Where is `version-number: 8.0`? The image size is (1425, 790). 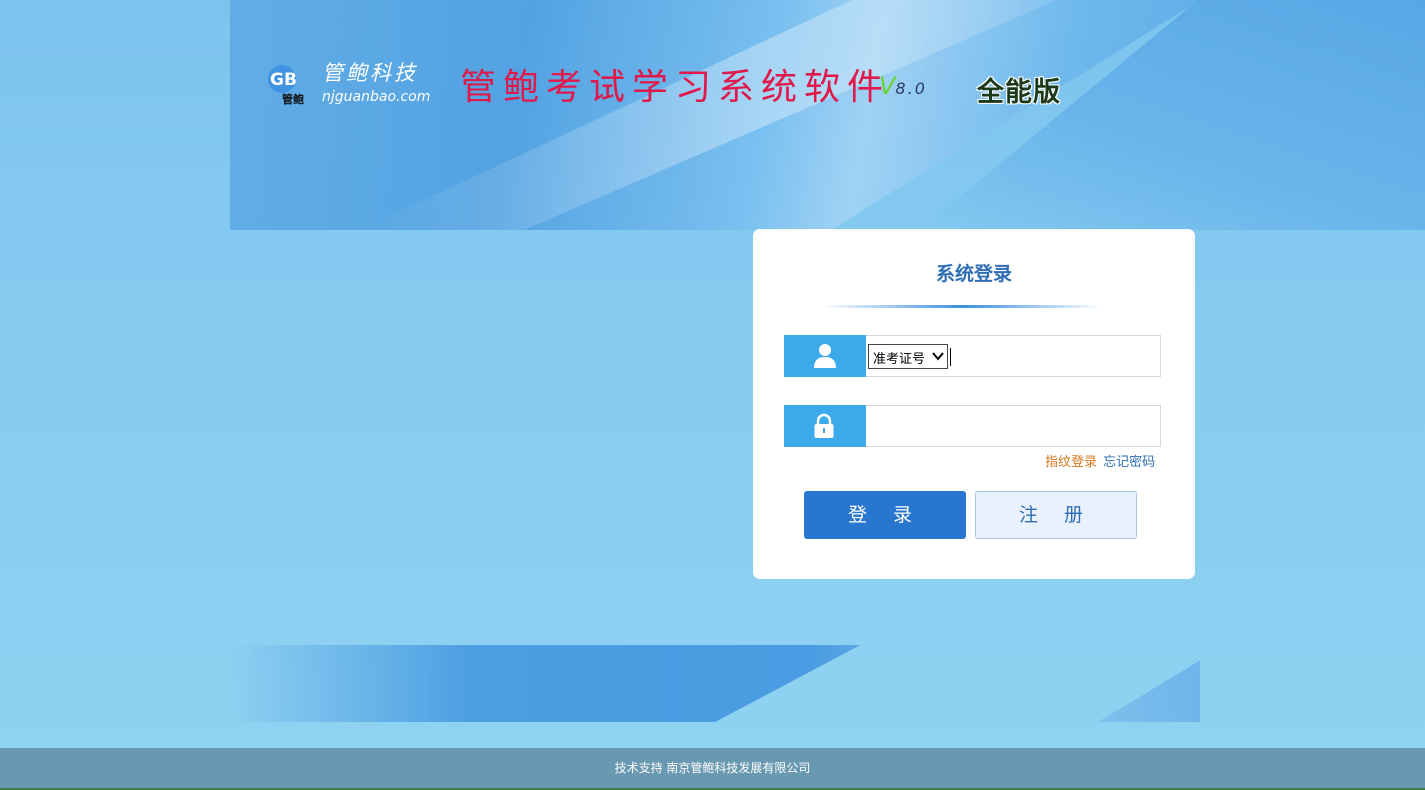
version-number: 8.0 is located at coordinates (911, 88).